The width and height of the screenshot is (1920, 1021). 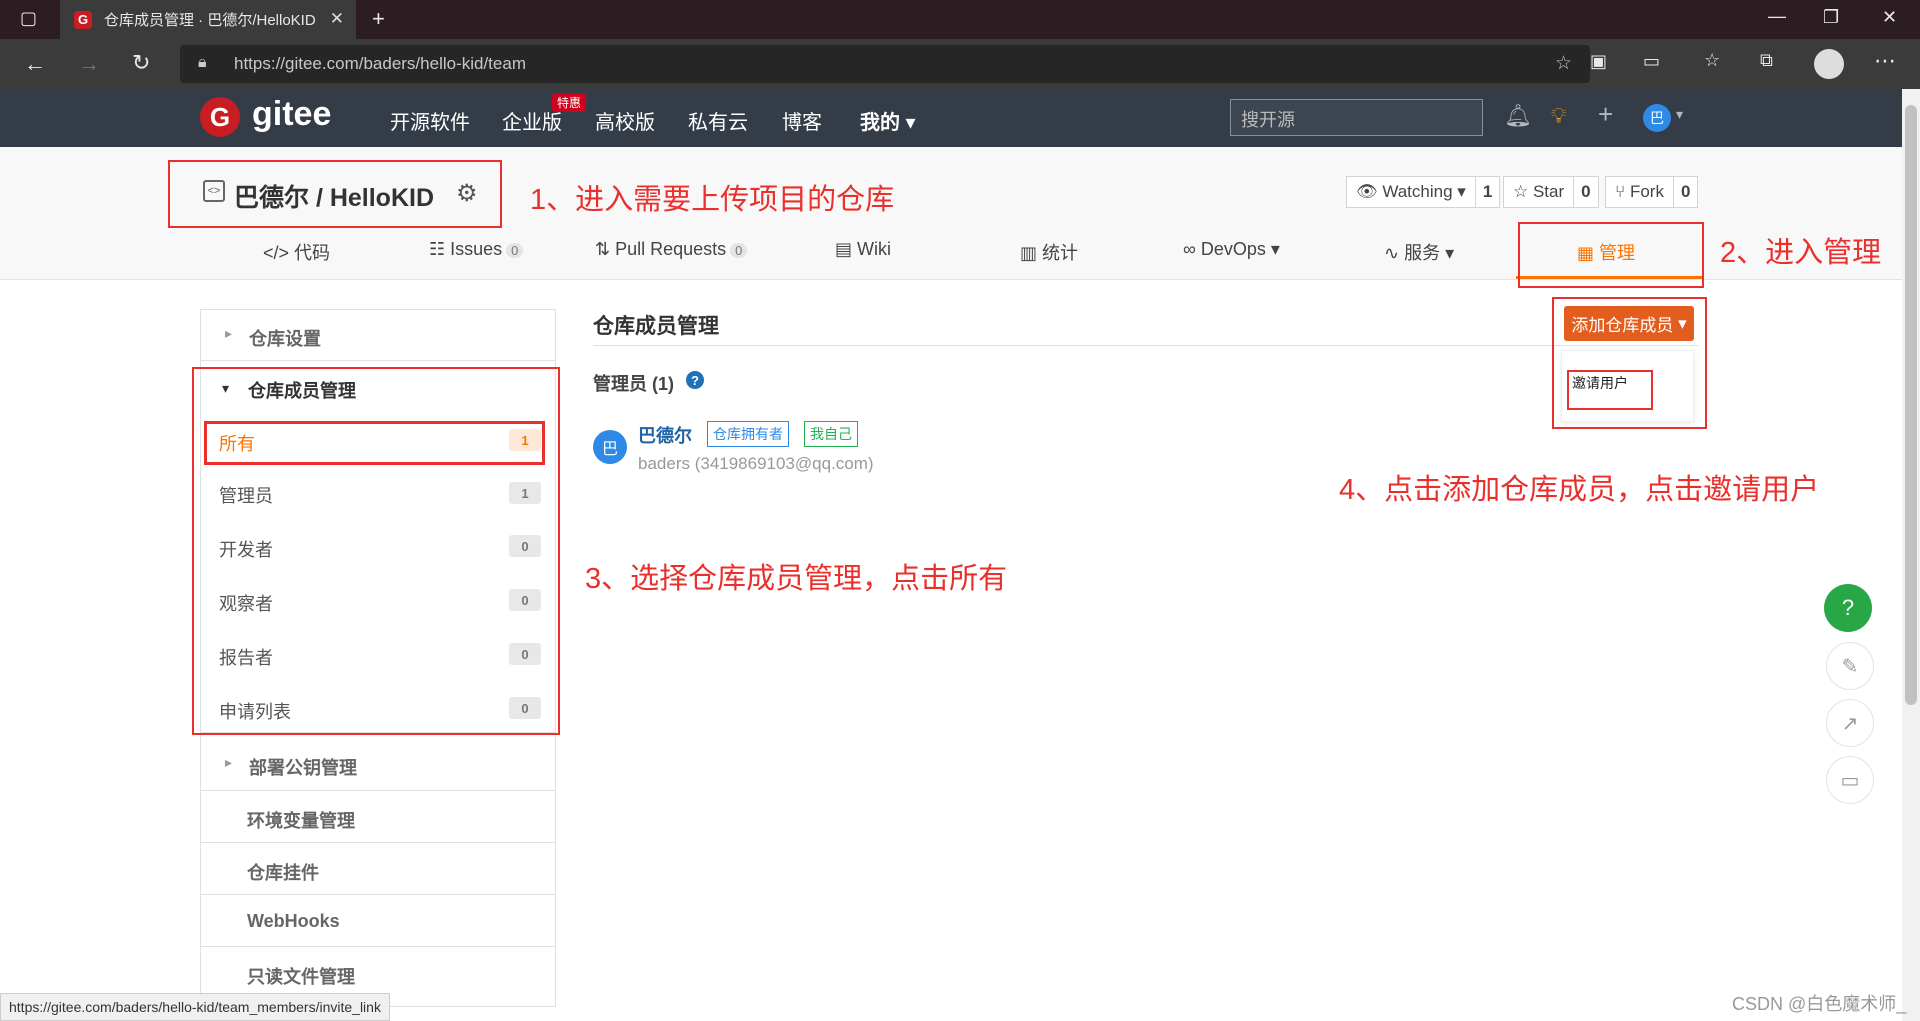 What do you see at coordinates (301, 821) in the screenshot?
I see `sidebar-env-vars-label: 环境变量管理` at bounding box center [301, 821].